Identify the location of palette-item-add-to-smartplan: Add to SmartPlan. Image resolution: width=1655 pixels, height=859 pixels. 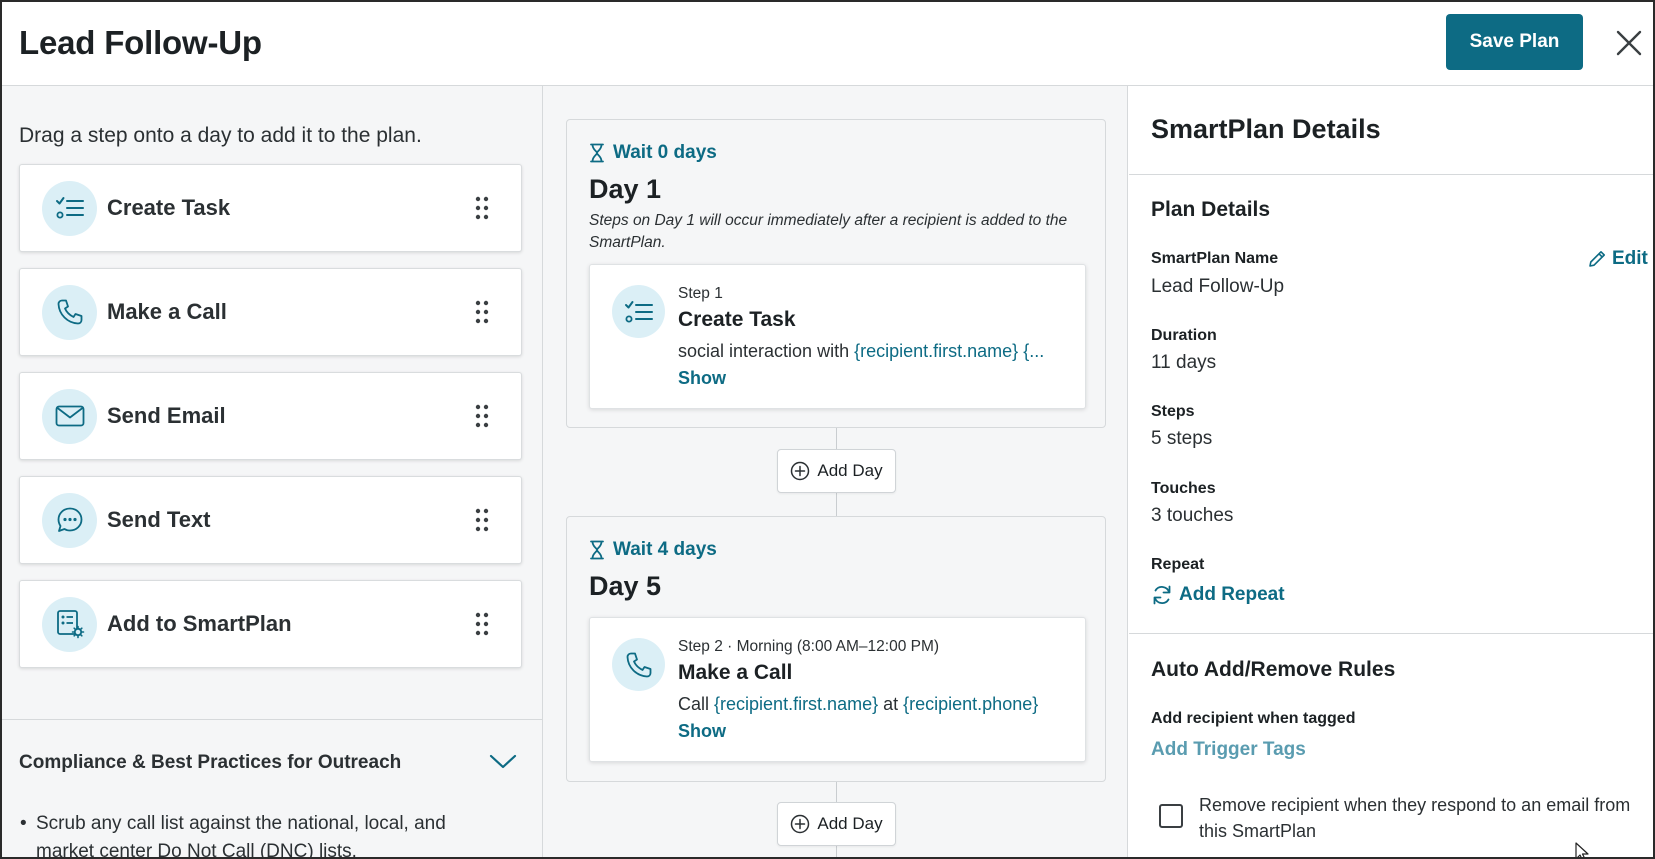
(270, 624).